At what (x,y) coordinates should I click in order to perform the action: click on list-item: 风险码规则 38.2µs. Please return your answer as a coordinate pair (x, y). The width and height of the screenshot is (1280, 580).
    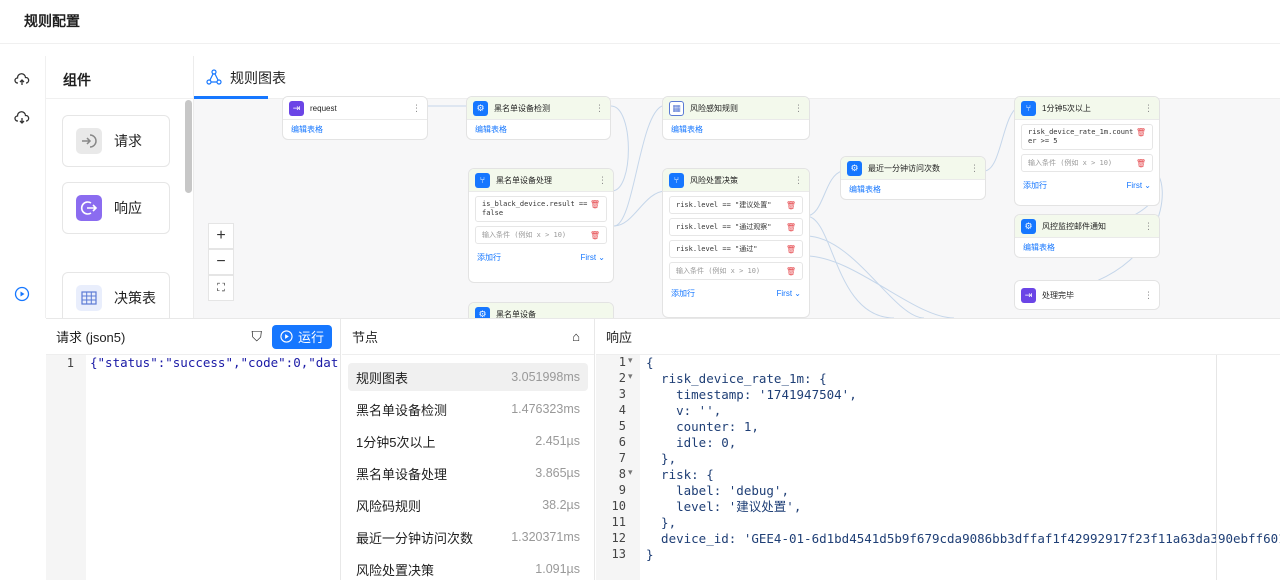
    Looking at the image, I should click on (468, 505).